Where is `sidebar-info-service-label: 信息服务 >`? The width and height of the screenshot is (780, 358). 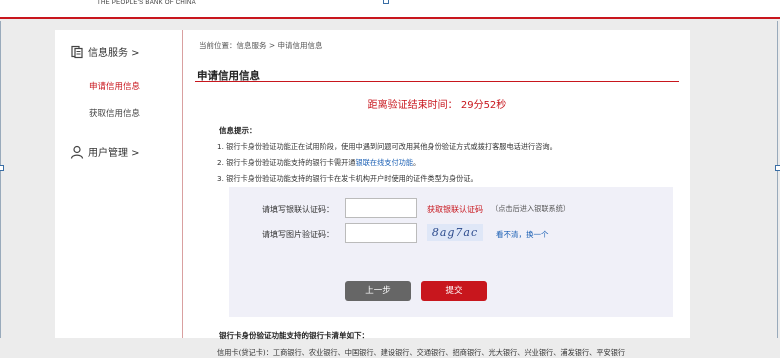 sidebar-info-service-label: 信息服务 > is located at coordinates (114, 53).